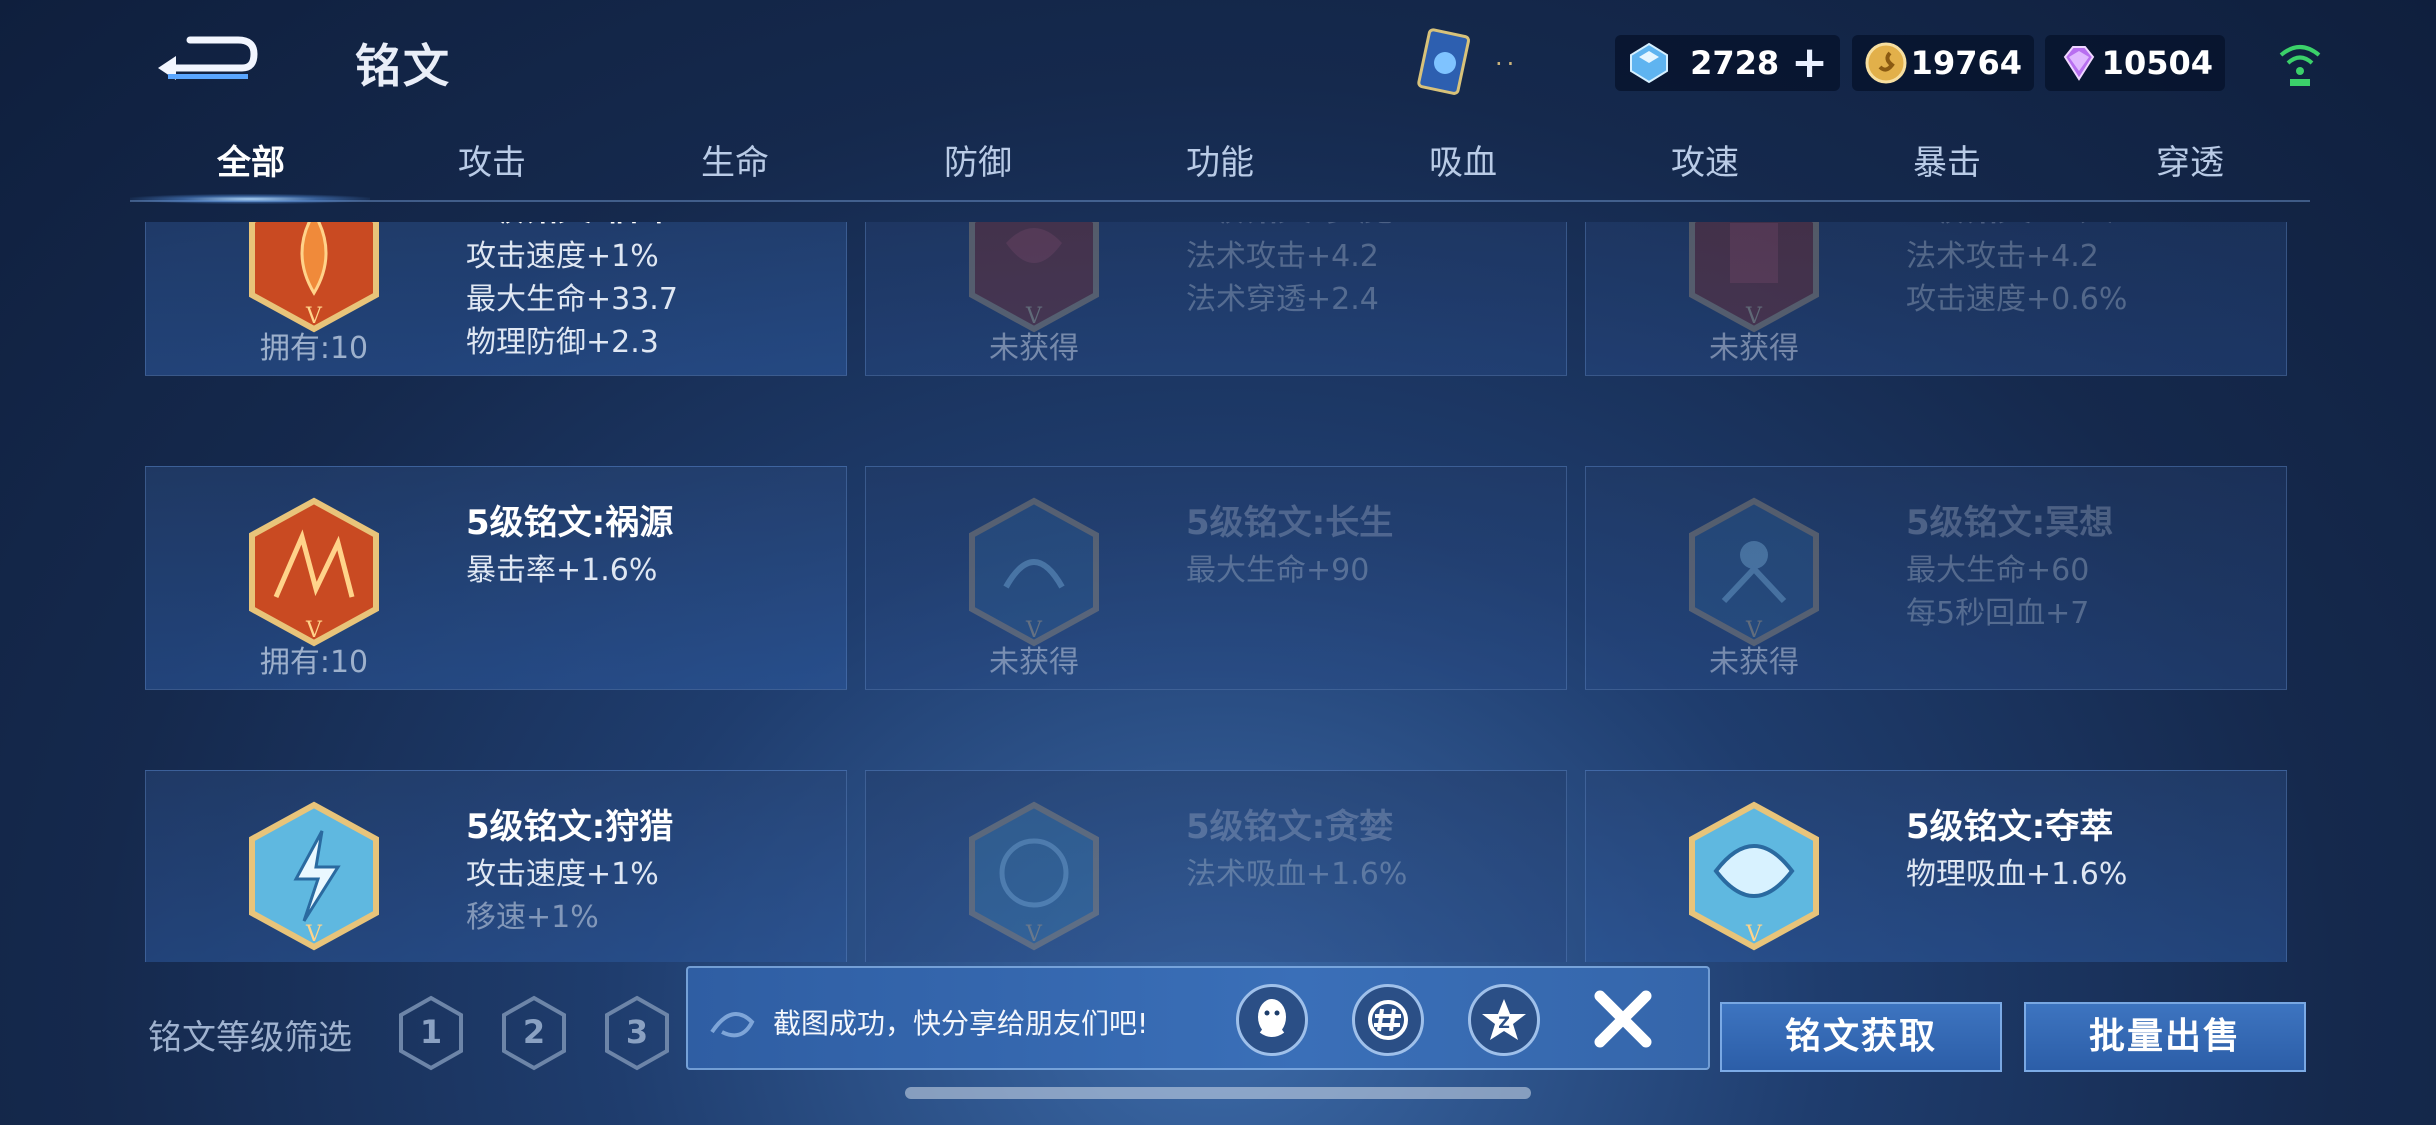 Image resolution: width=2436 pixels, height=1125 pixels. Describe the element at coordinates (251, 159) in the screenshot. I see `tab-all: 全部` at that location.